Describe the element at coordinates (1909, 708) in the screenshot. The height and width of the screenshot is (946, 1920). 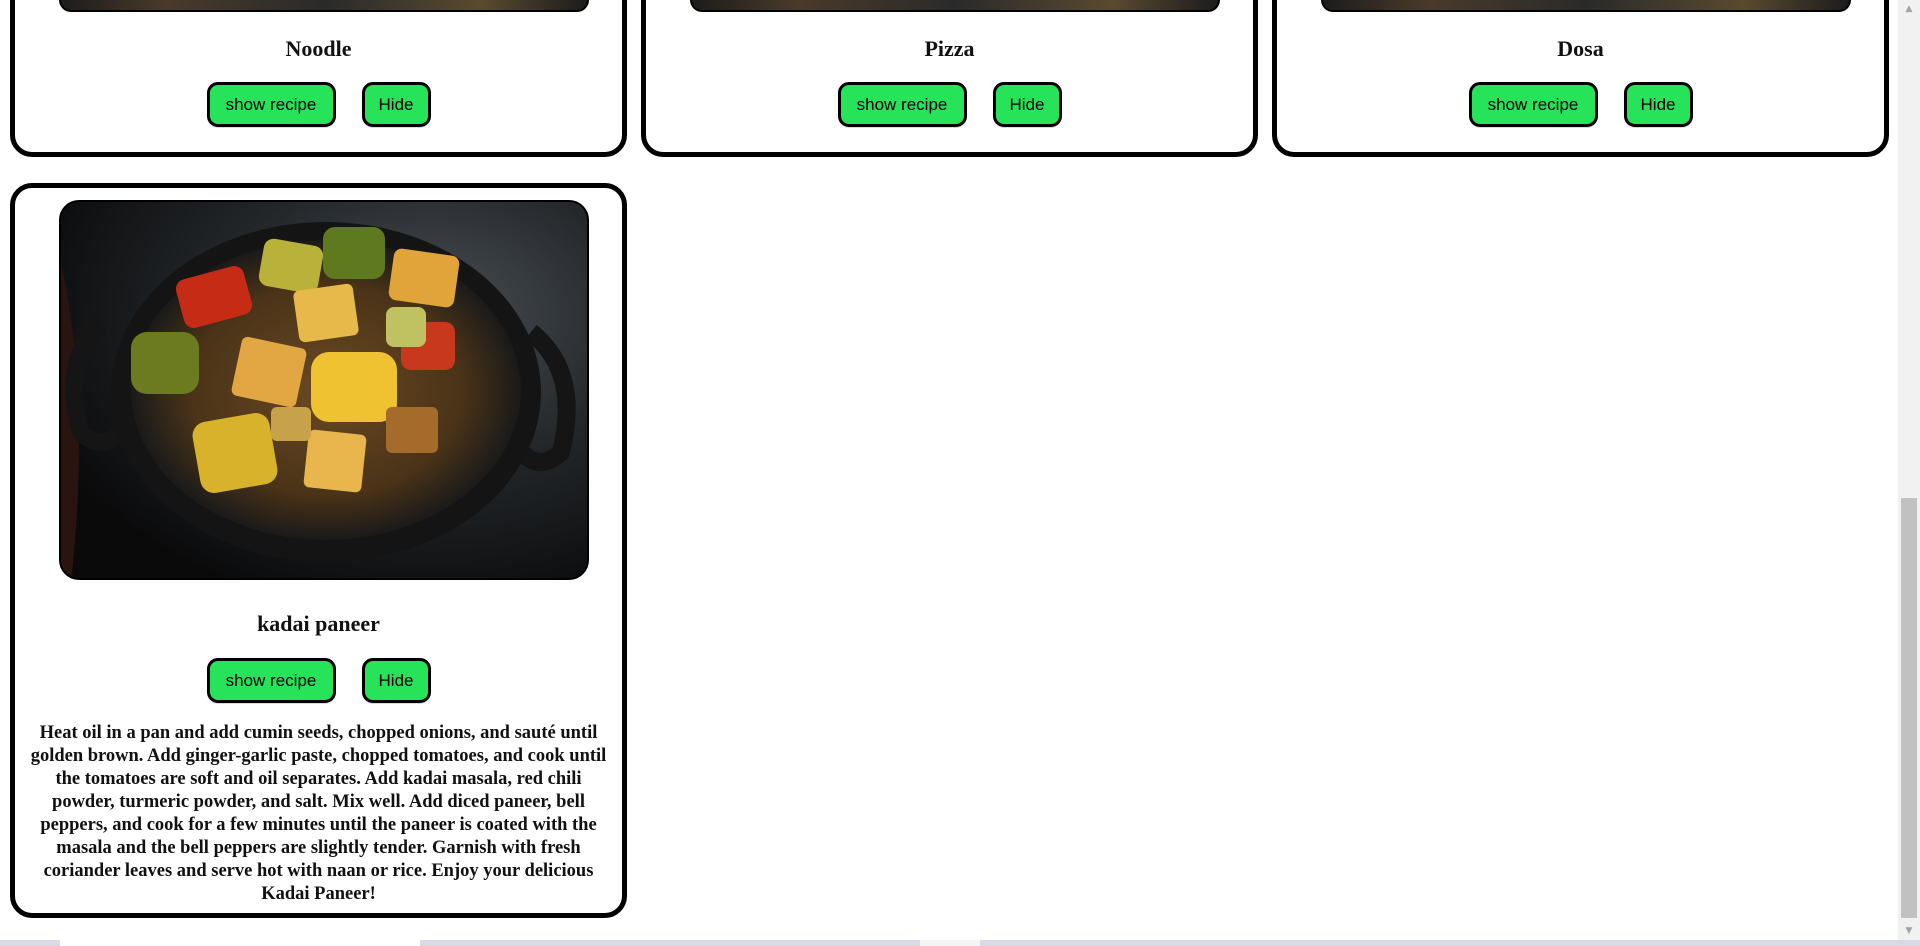
I see `scrollbar-thumb` at that location.